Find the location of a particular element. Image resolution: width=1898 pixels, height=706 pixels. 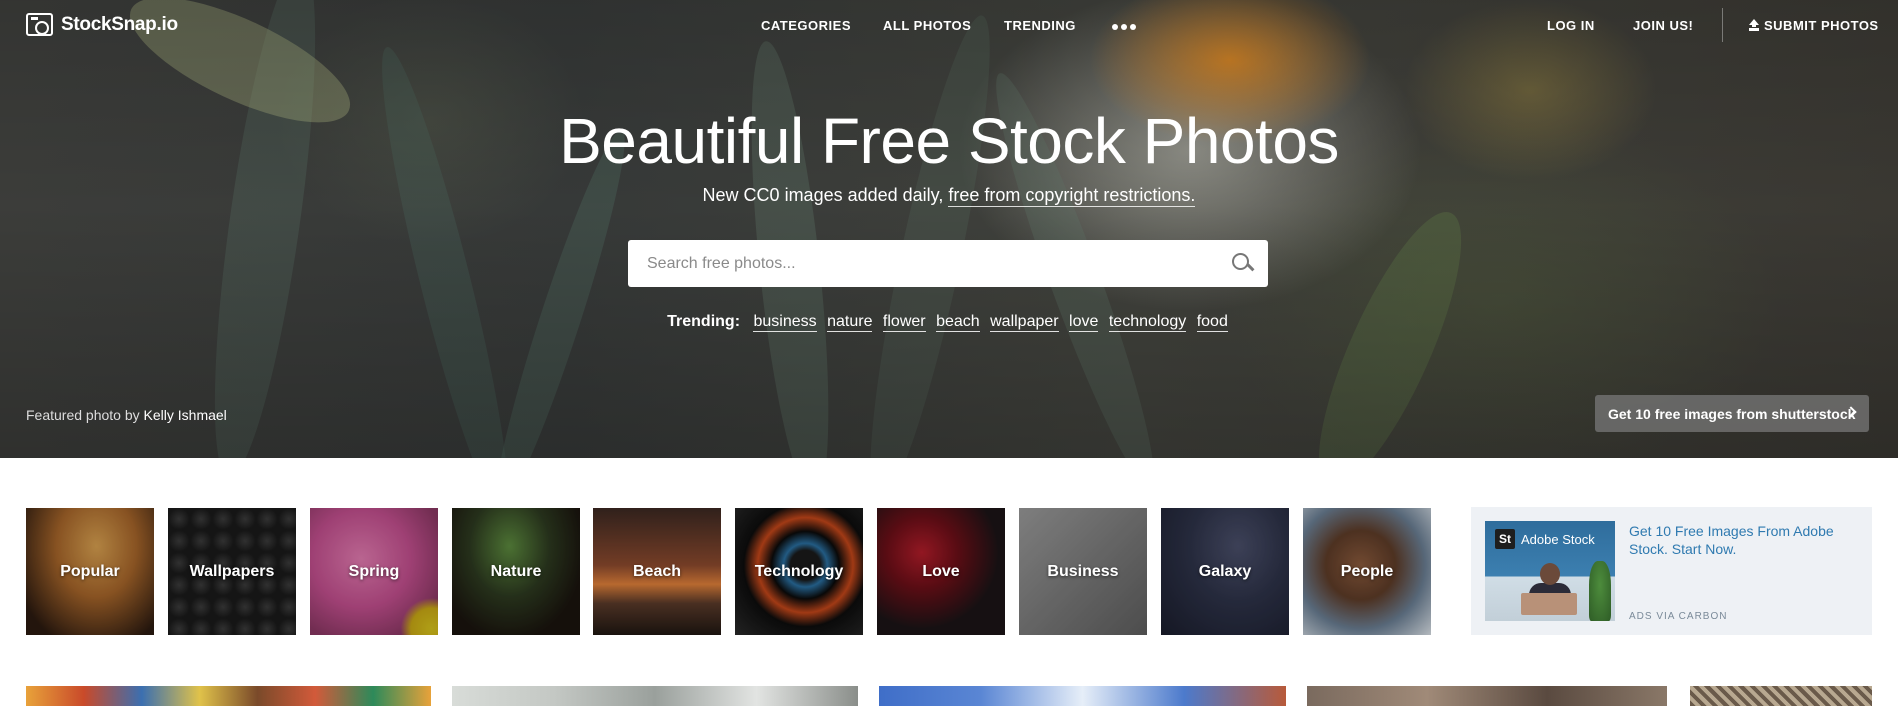

submit-photos-label: SUBMIT PHOTOS is located at coordinates (1821, 25).